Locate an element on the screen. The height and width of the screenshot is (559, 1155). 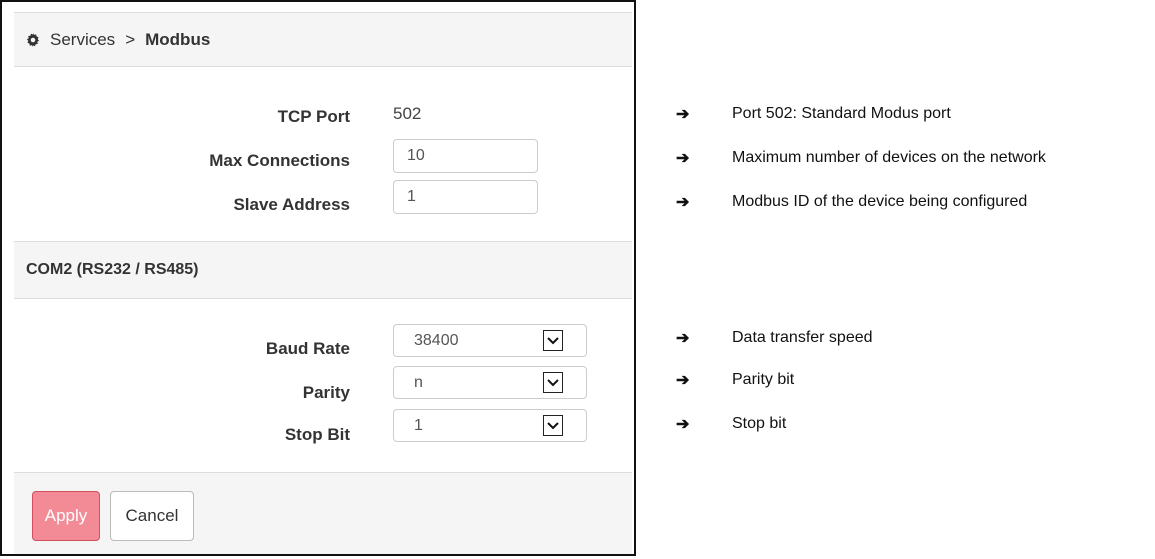
com2-section-title: COM2 (RS232 / RS485) is located at coordinates (323, 270).